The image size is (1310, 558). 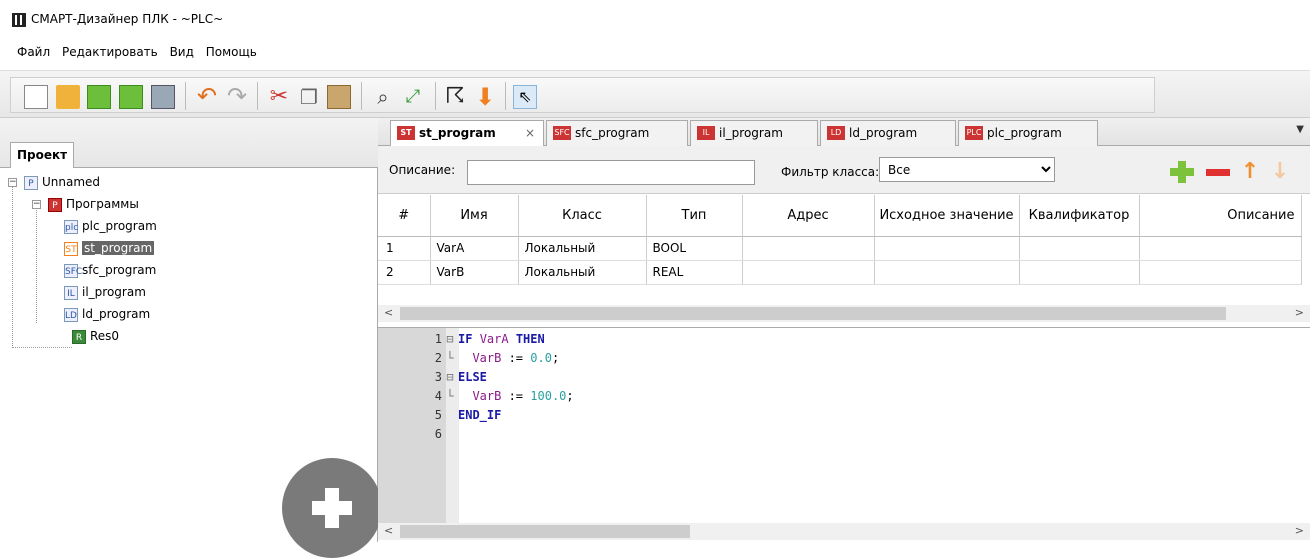 I want to click on table-row: 2 VarB Локальный REAL, so click(x=840, y=272).